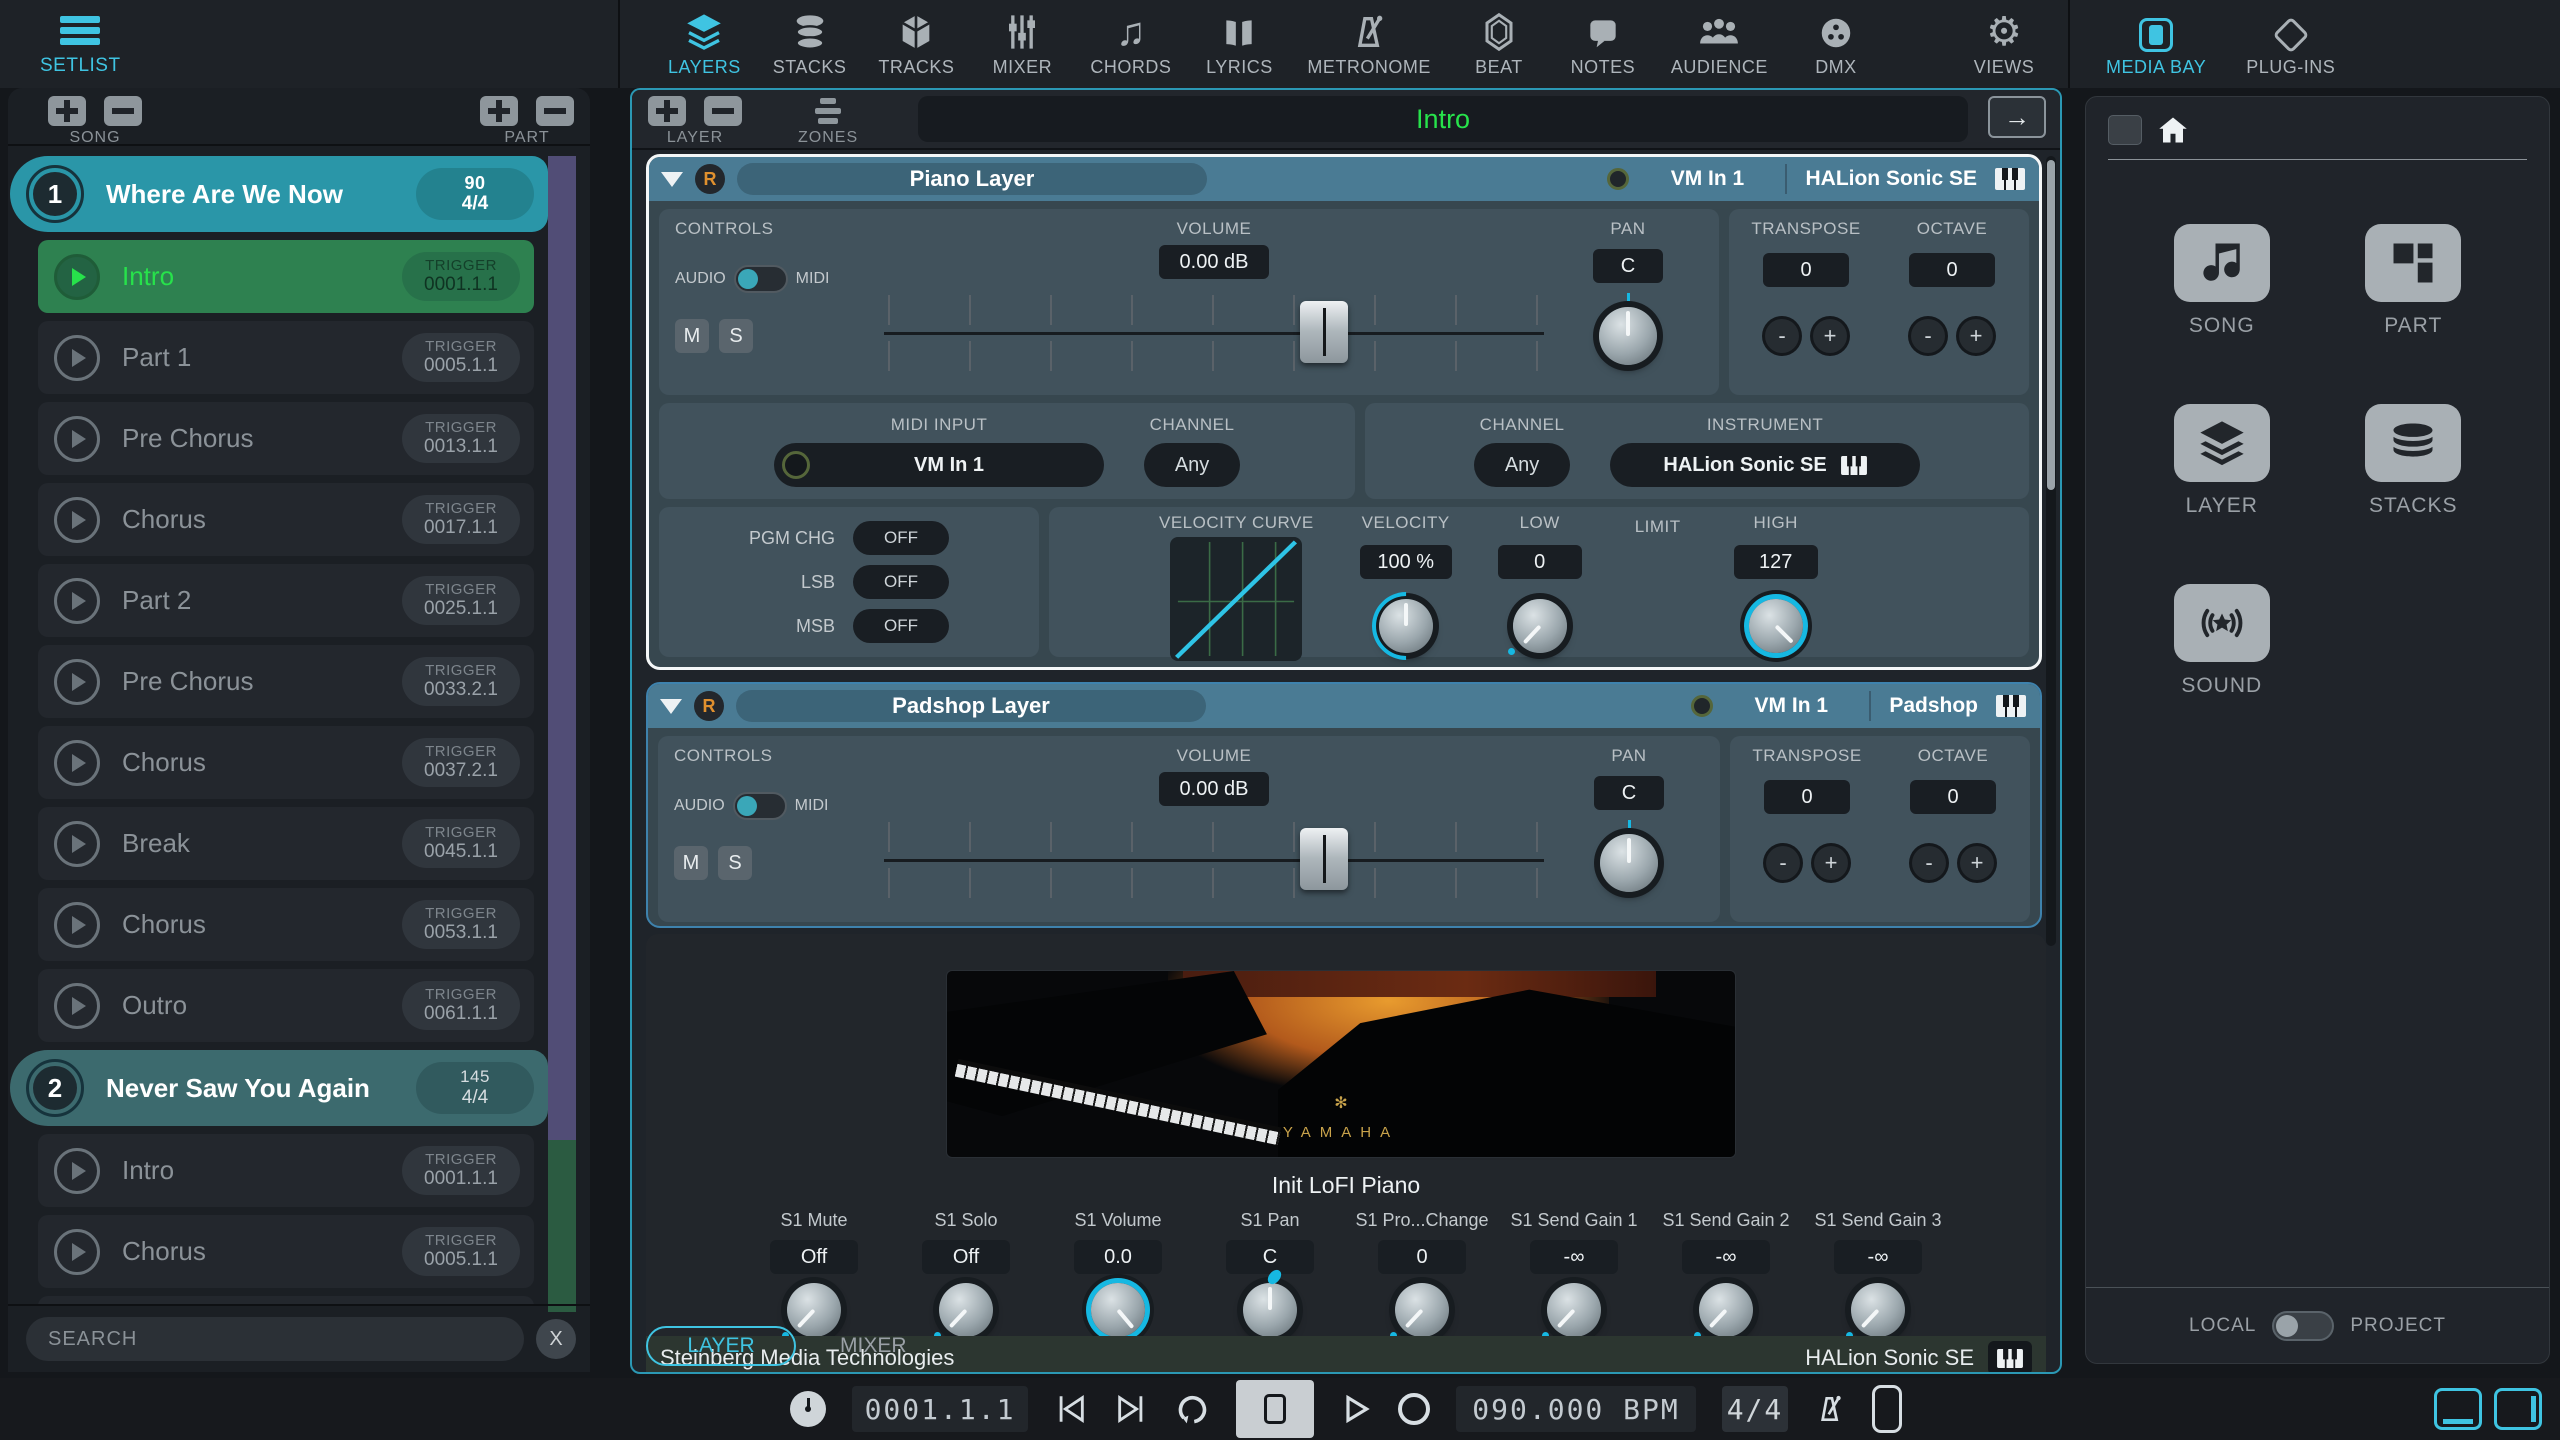 The width and height of the screenshot is (2560, 1440). Describe the element at coordinates (1443, 119) in the screenshot. I see `current-part-field: Intro` at that location.